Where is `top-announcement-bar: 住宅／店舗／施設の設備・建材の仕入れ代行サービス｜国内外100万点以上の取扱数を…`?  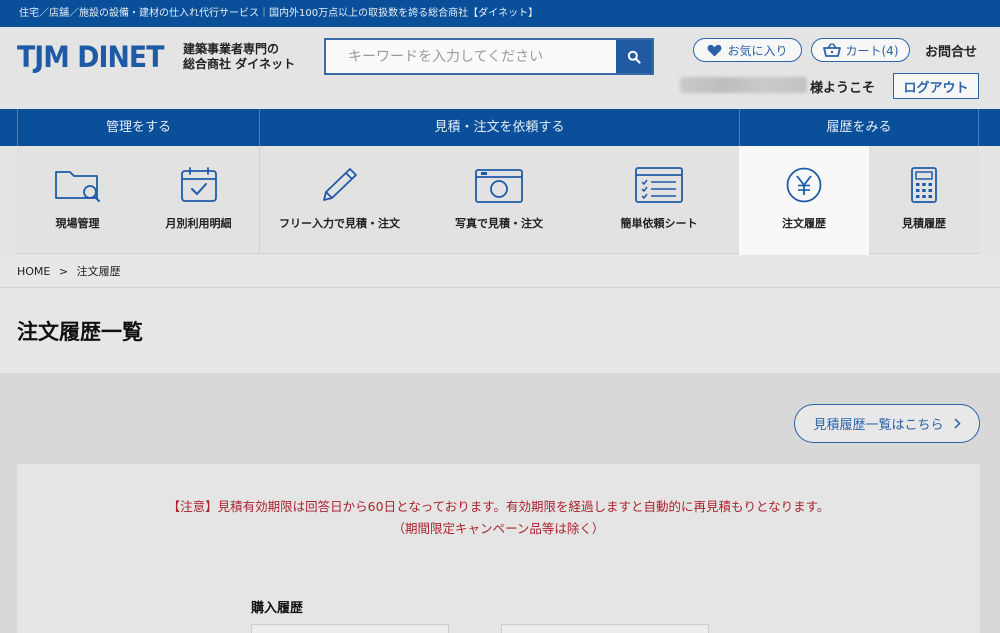
top-announcement-bar: 住宅／店舗／施設の設備・建材の仕入れ代行サービス｜国内外100万点以上の取扱数を… is located at coordinates (500, 13).